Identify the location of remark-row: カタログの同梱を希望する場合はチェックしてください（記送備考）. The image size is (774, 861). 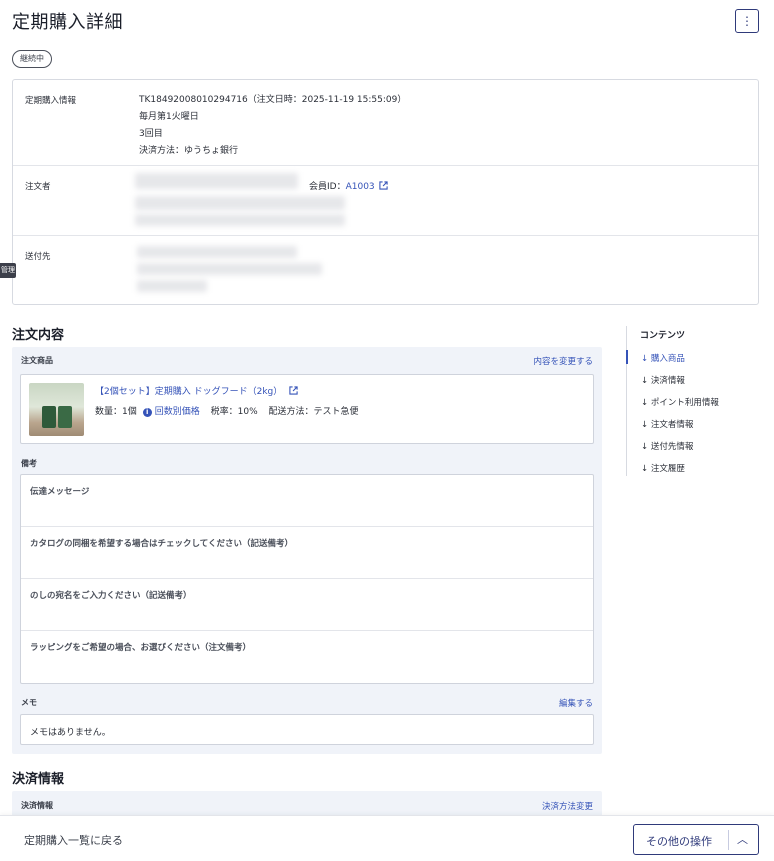
(307, 553).